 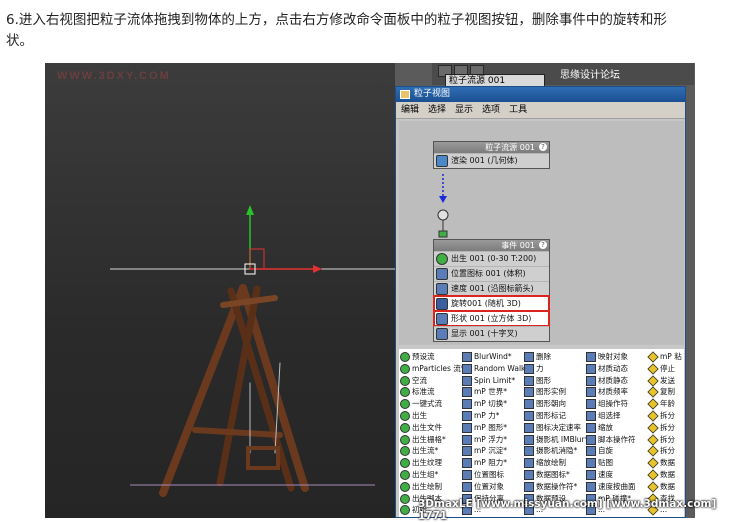 I want to click on depot-item: 组选择, so click(x=614, y=416).